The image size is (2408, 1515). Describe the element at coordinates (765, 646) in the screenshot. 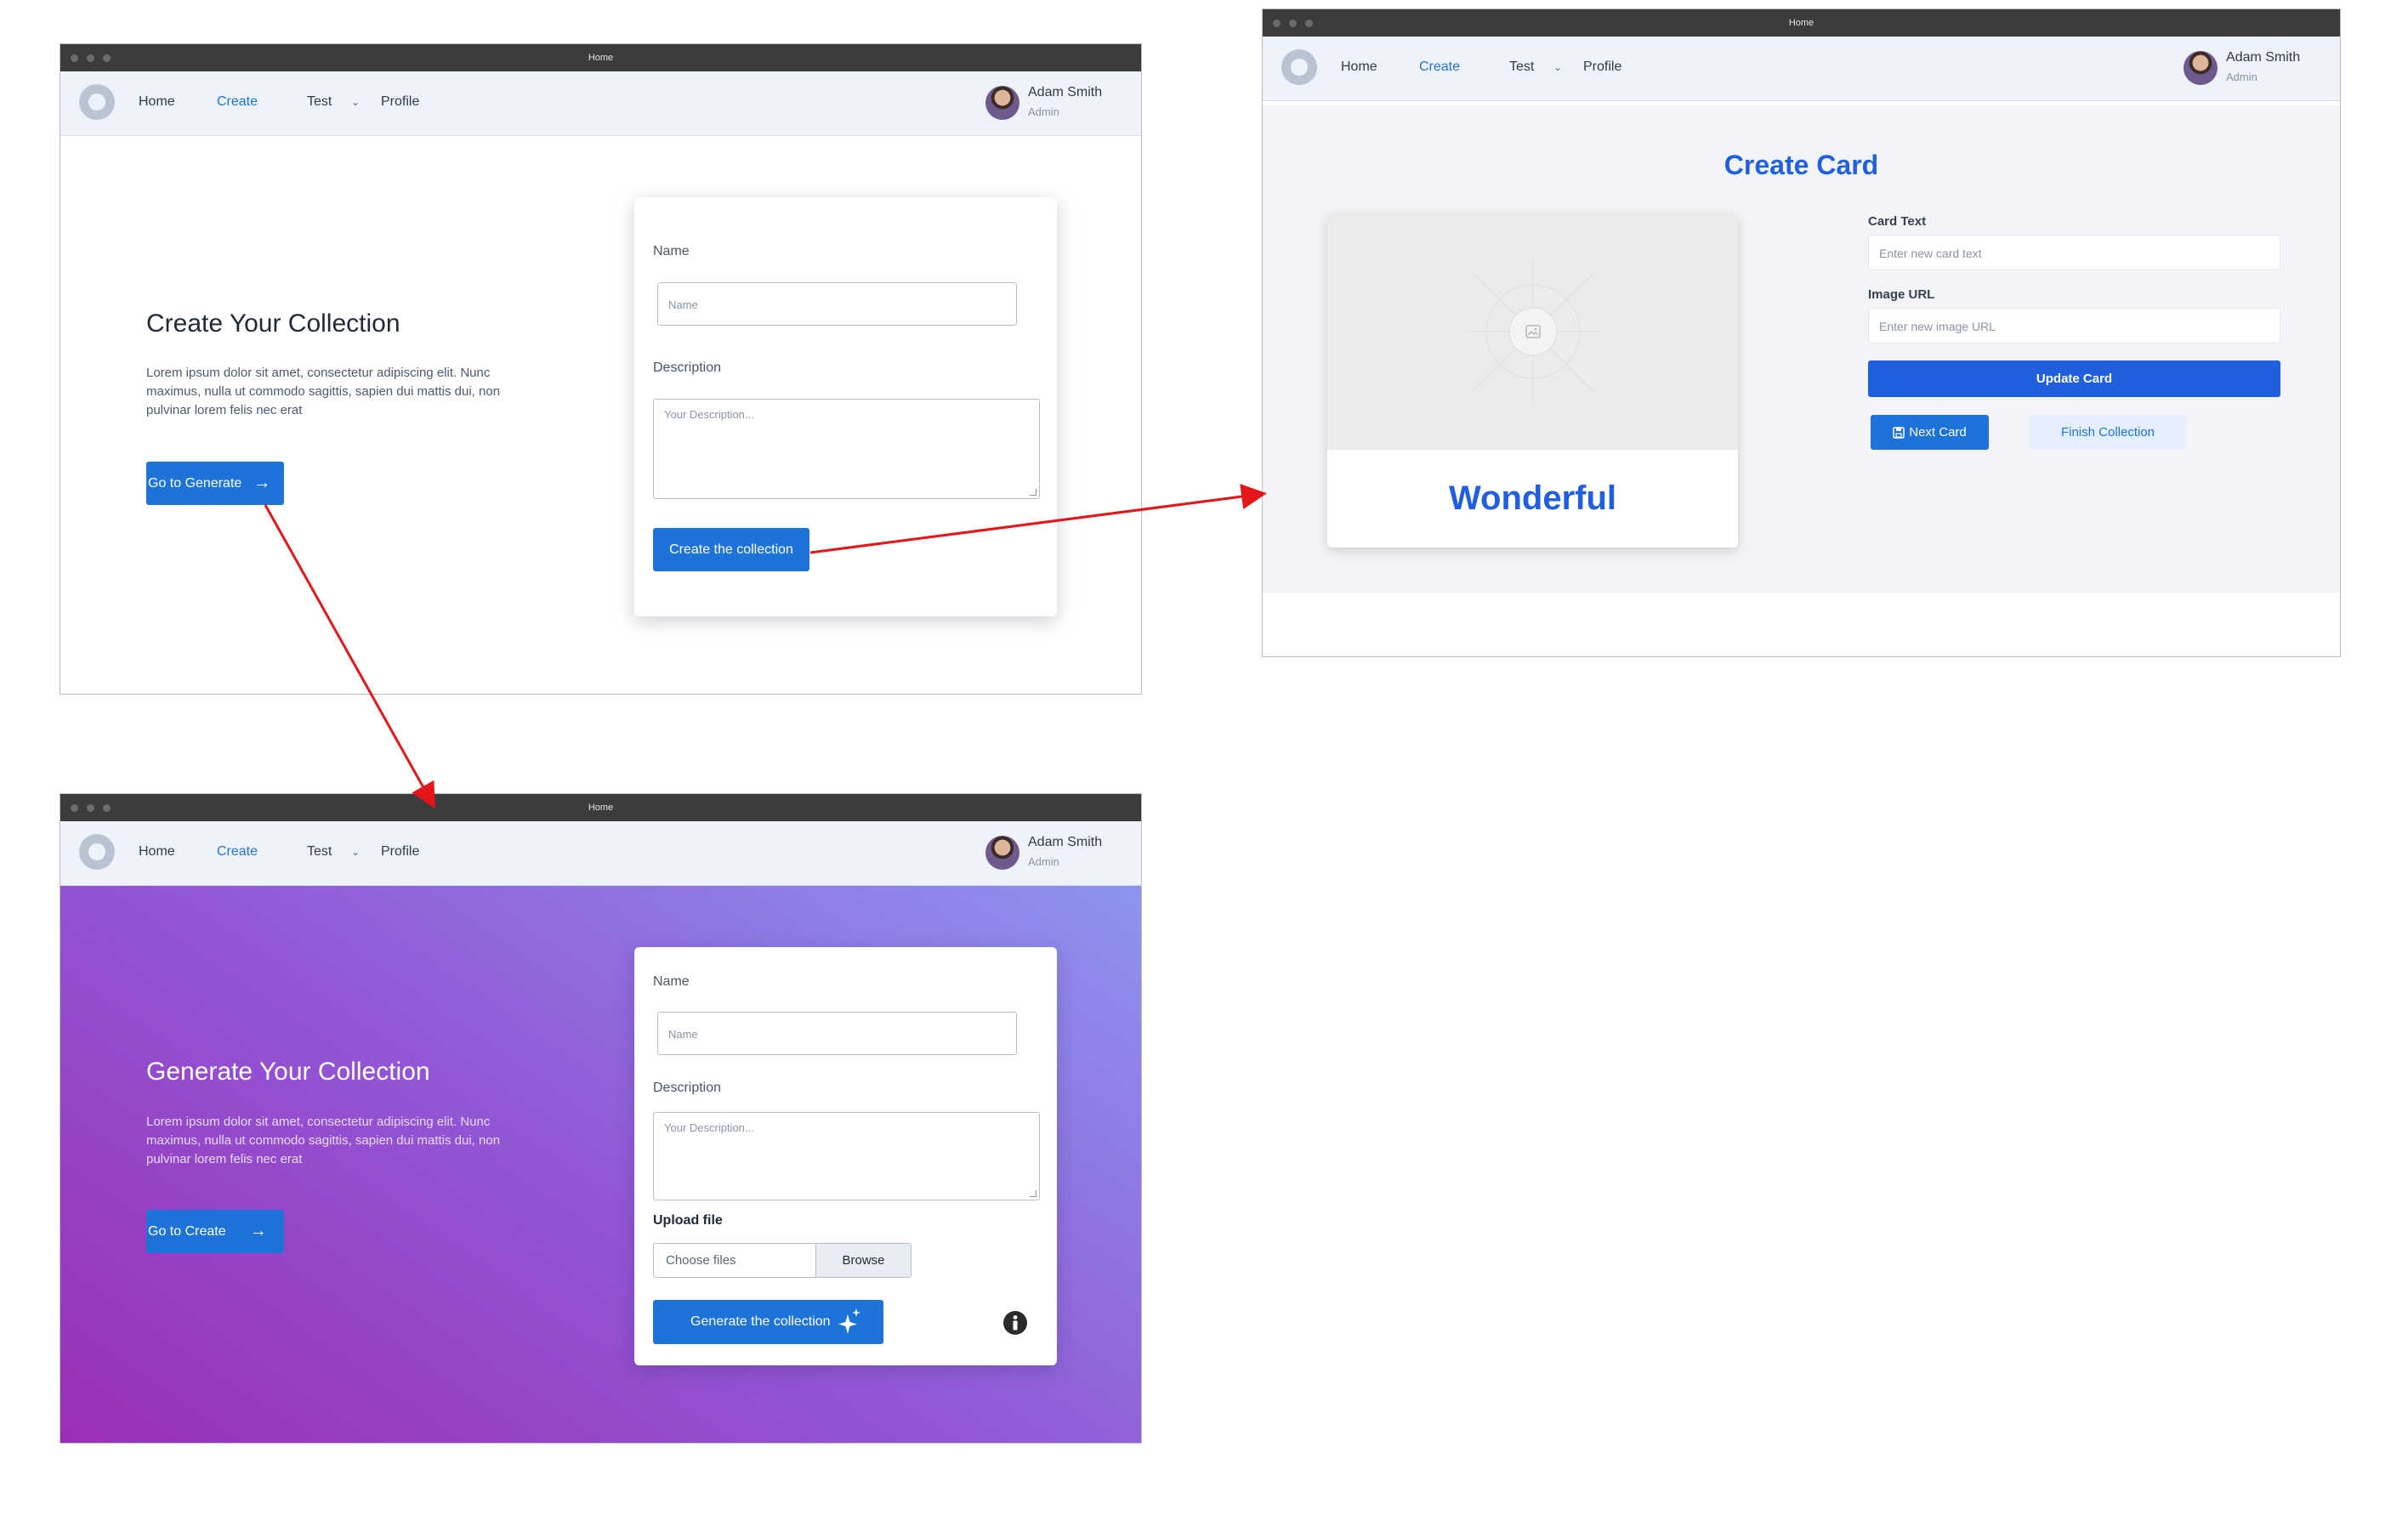

I see `flow-arrows` at that location.